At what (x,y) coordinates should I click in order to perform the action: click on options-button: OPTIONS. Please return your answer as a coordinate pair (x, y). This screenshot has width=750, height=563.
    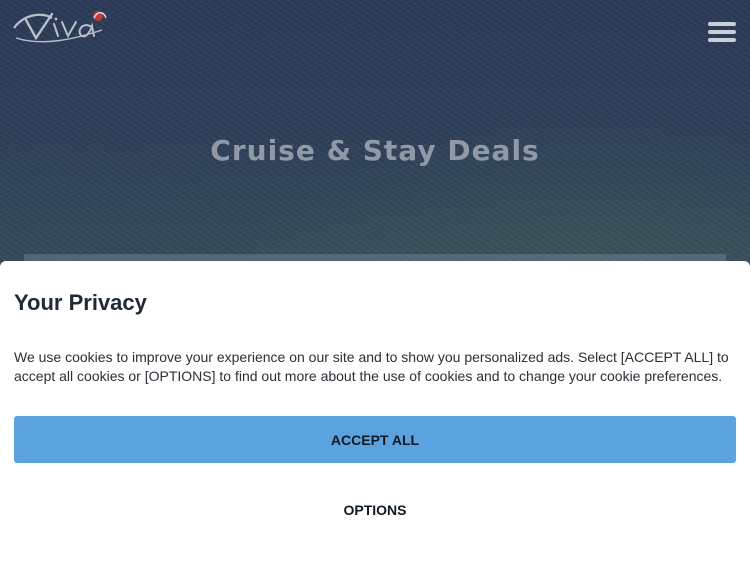
    Looking at the image, I should click on (375, 510).